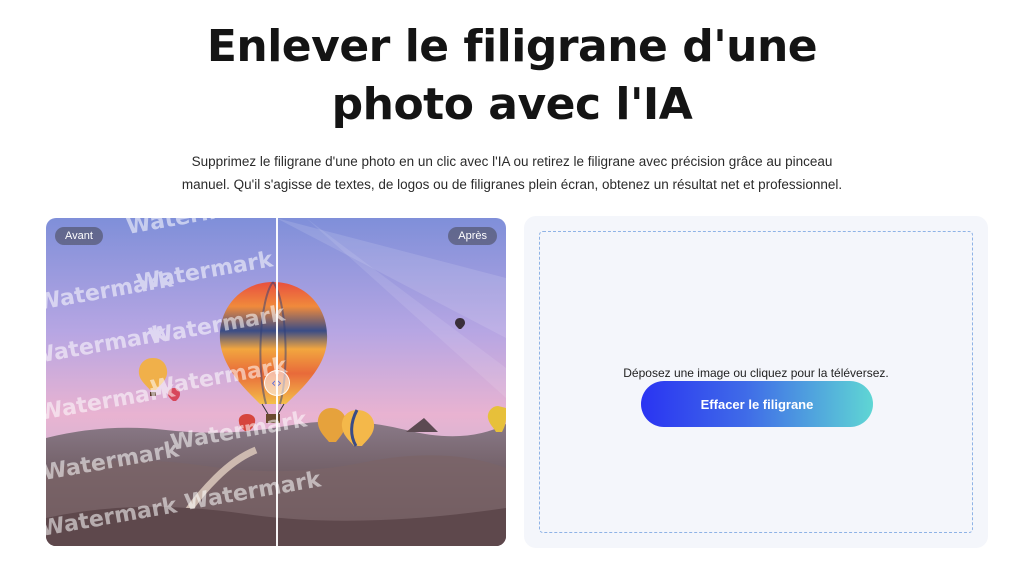 The width and height of the screenshot is (1024, 565). Describe the element at coordinates (79, 236) in the screenshot. I see `before-label: Avant` at that location.